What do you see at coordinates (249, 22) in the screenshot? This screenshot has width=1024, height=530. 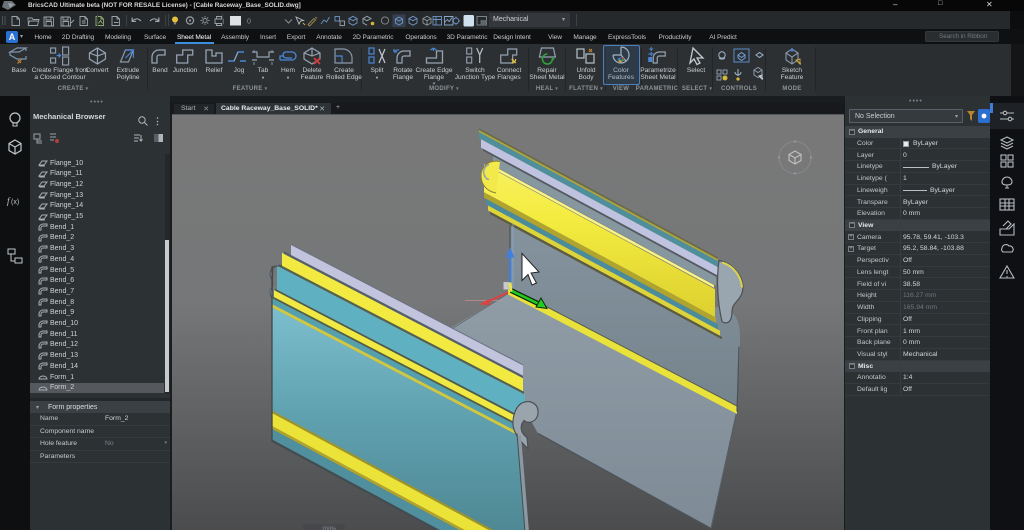 I see `svg-text: 0` at bounding box center [249, 22].